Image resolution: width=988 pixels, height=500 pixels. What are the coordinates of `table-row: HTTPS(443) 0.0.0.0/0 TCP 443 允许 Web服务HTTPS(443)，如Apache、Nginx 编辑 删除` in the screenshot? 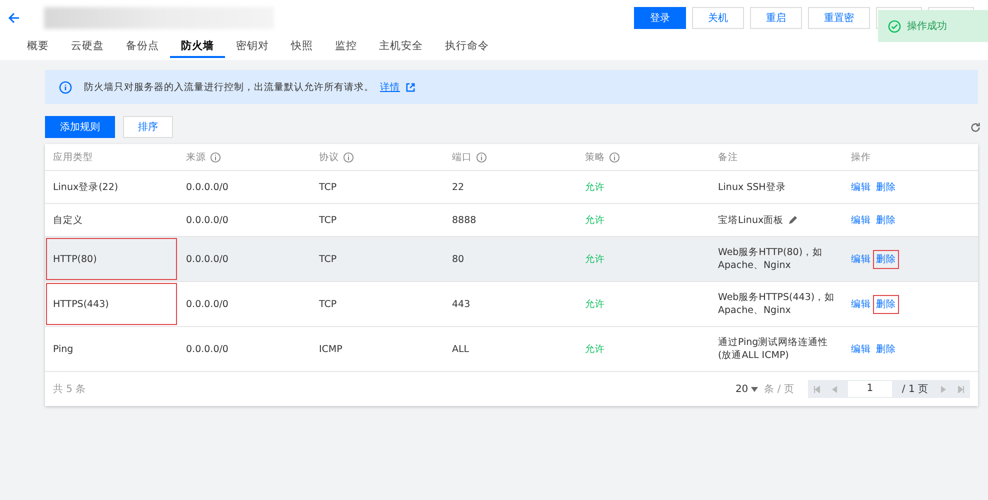 It's located at (511, 304).